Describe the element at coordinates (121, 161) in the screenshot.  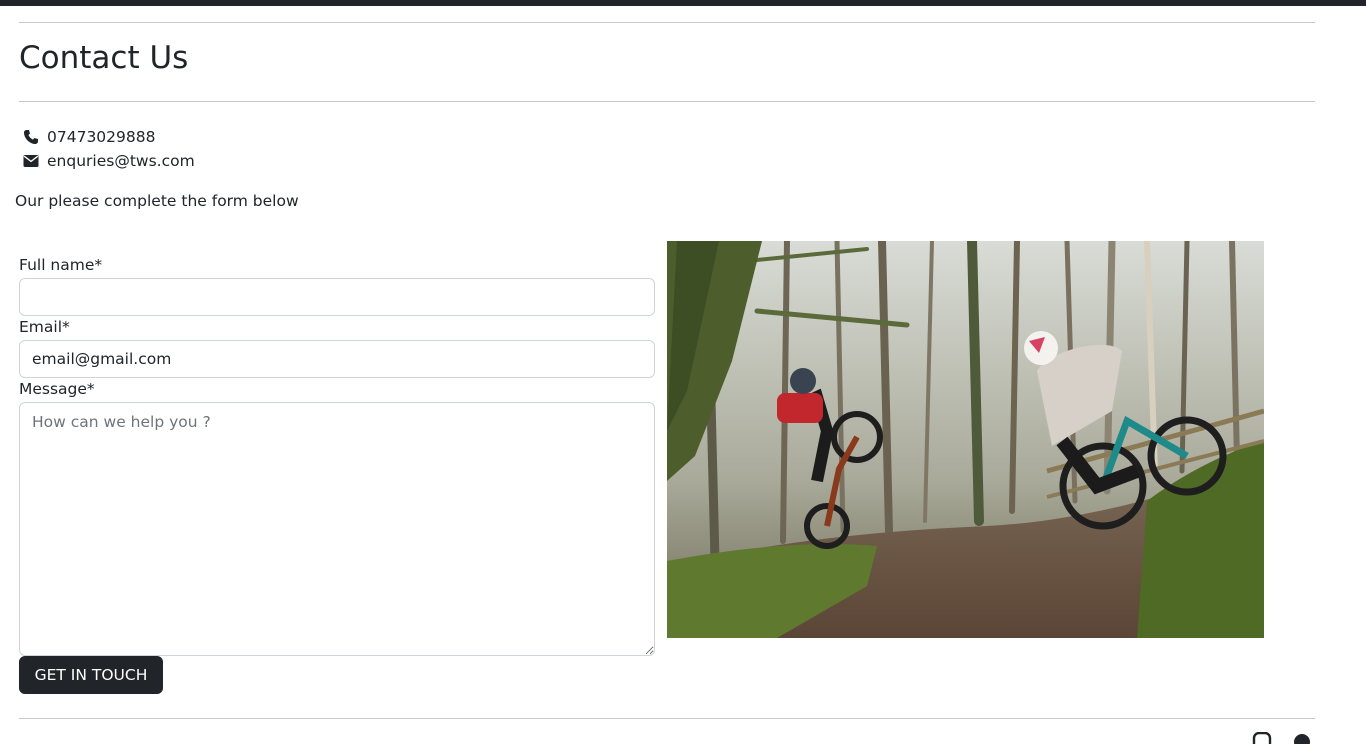
I see `email-address: enquries@tws.com` at that location.